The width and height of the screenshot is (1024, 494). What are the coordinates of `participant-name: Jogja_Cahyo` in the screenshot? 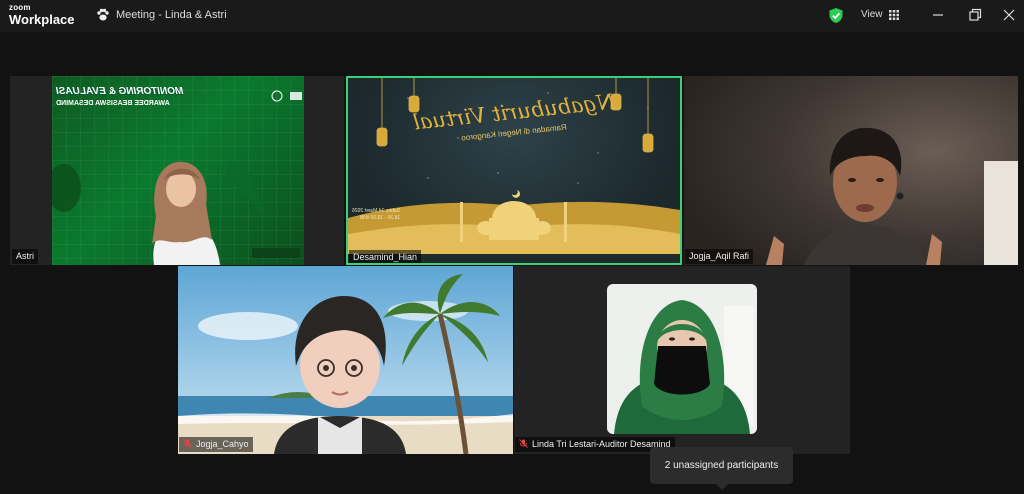 It's located at (216, 444).